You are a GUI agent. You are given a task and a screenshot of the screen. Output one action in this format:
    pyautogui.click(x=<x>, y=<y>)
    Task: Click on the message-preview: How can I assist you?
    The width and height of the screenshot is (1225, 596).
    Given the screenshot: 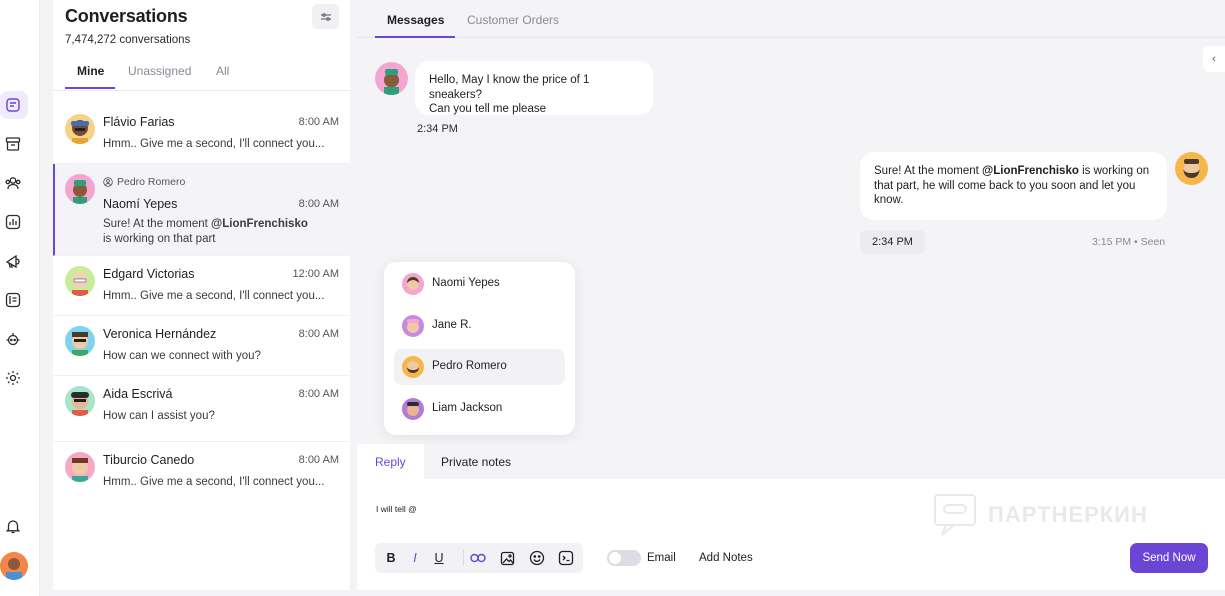 What is the action you would take?
    pyautogui.click(x=159, y=416)
    